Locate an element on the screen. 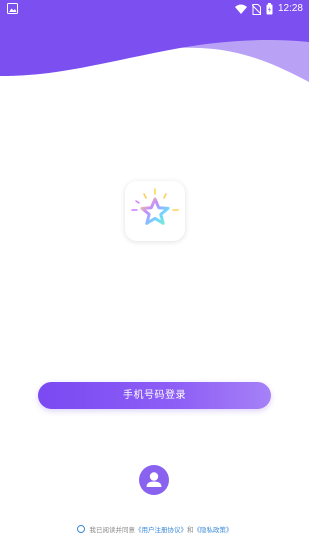 The height and width of the screenshot is (550, 320). wifi-icon is located at coordinates (240, 9).